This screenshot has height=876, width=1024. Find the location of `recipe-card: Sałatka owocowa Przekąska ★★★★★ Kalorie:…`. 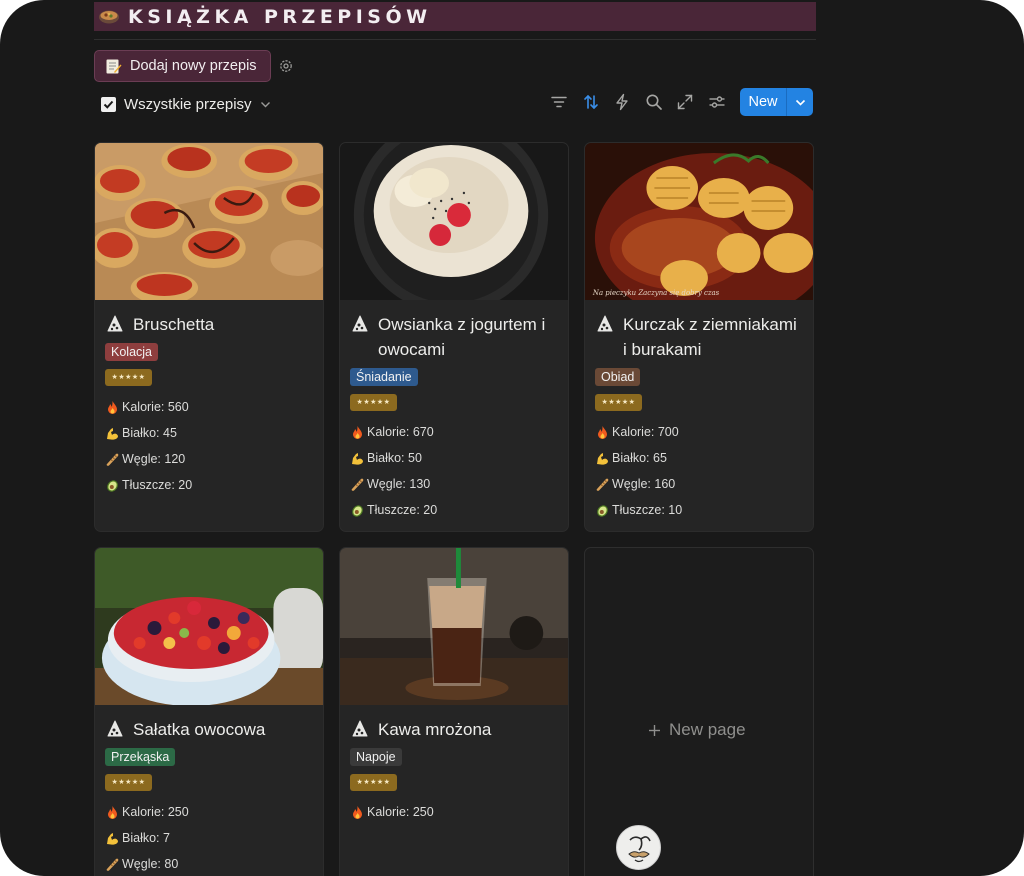

recipe-card: Sałatka owocowa Przekąska ★★★★★ Kalorie:… is located at coordinates (209, 711).